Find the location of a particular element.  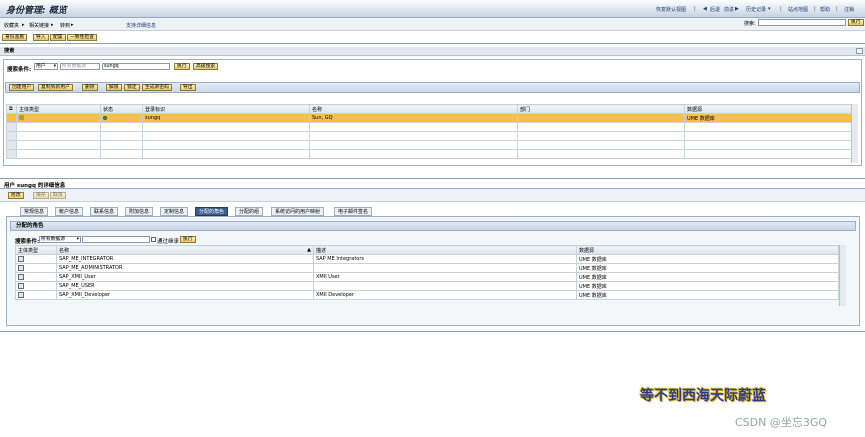

table-row: SAP_XMII_User XMII User UME 数据库 is located at coordinates (427, 277).